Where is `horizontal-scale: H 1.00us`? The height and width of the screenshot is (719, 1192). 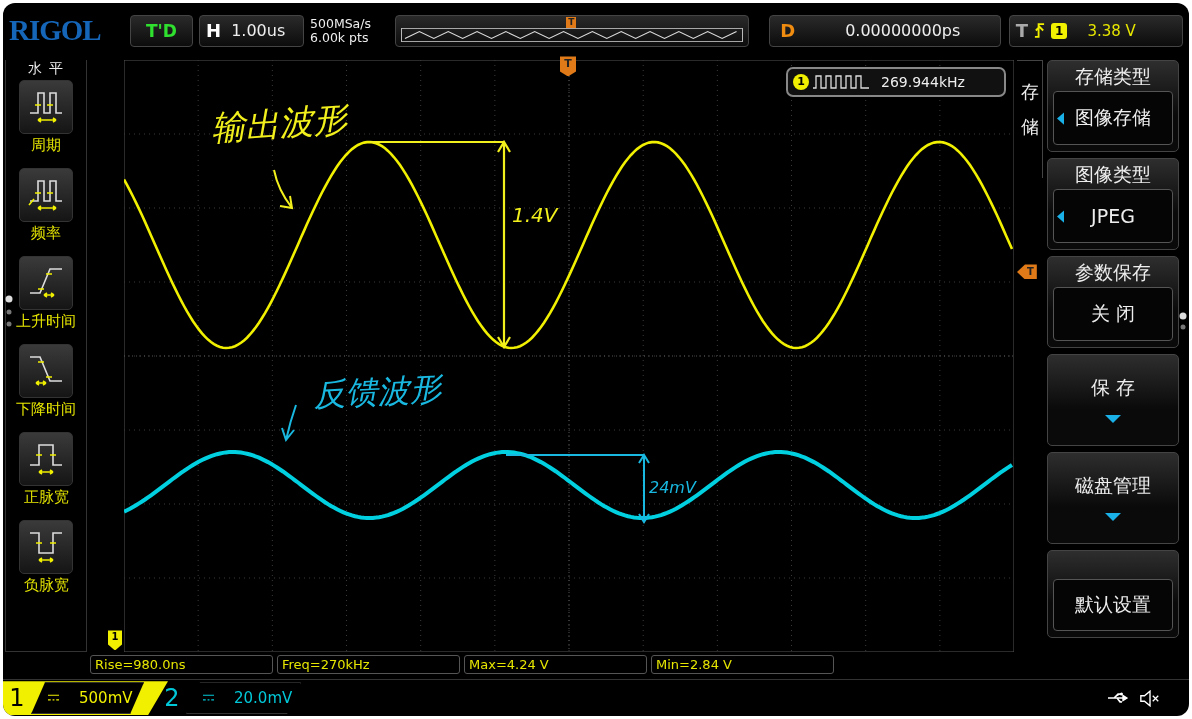
horizontal-scale: H 1.00us is located at coordinates (252, 30).